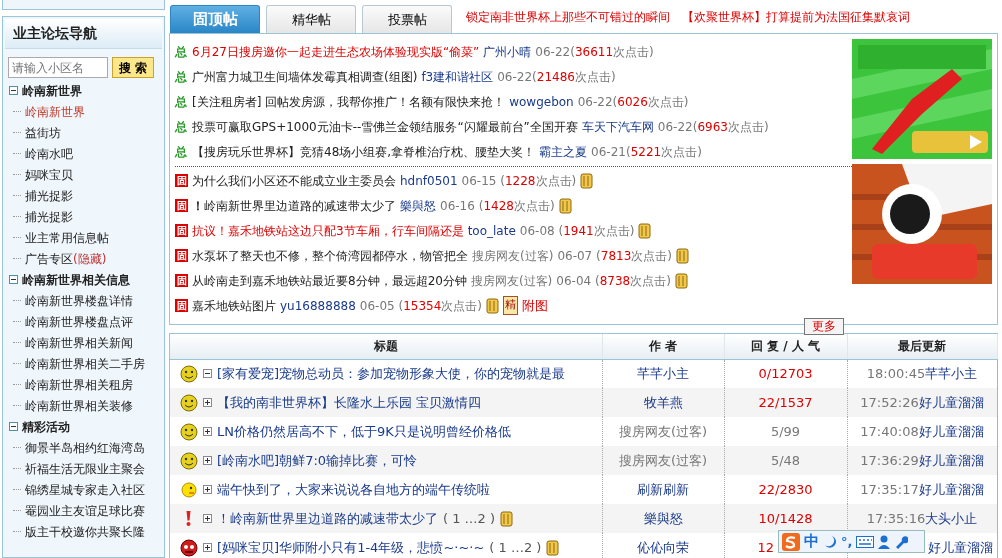 This screenshot has width=1002, height=558. I want to click on author-link: hdnf0501, so click(429, 180).